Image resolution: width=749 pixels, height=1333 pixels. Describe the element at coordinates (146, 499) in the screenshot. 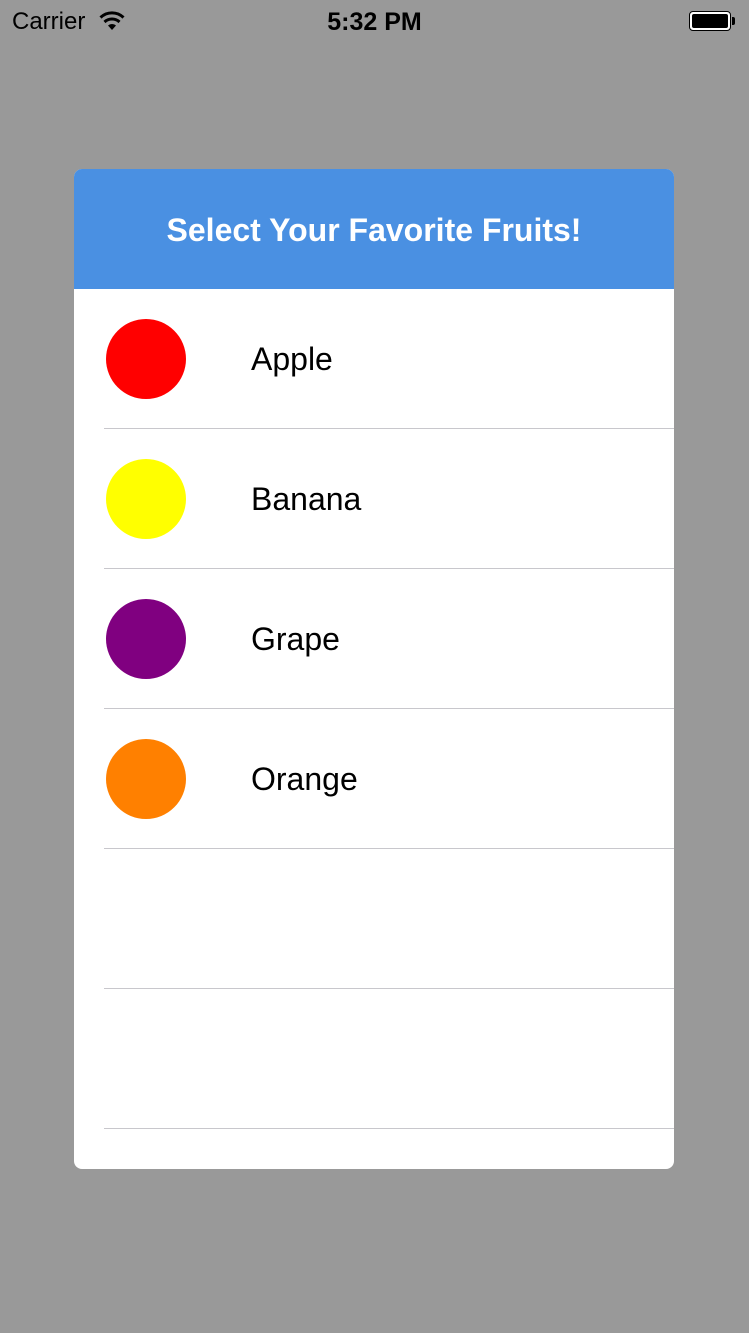

I see `banana-color-swatch` at that location.